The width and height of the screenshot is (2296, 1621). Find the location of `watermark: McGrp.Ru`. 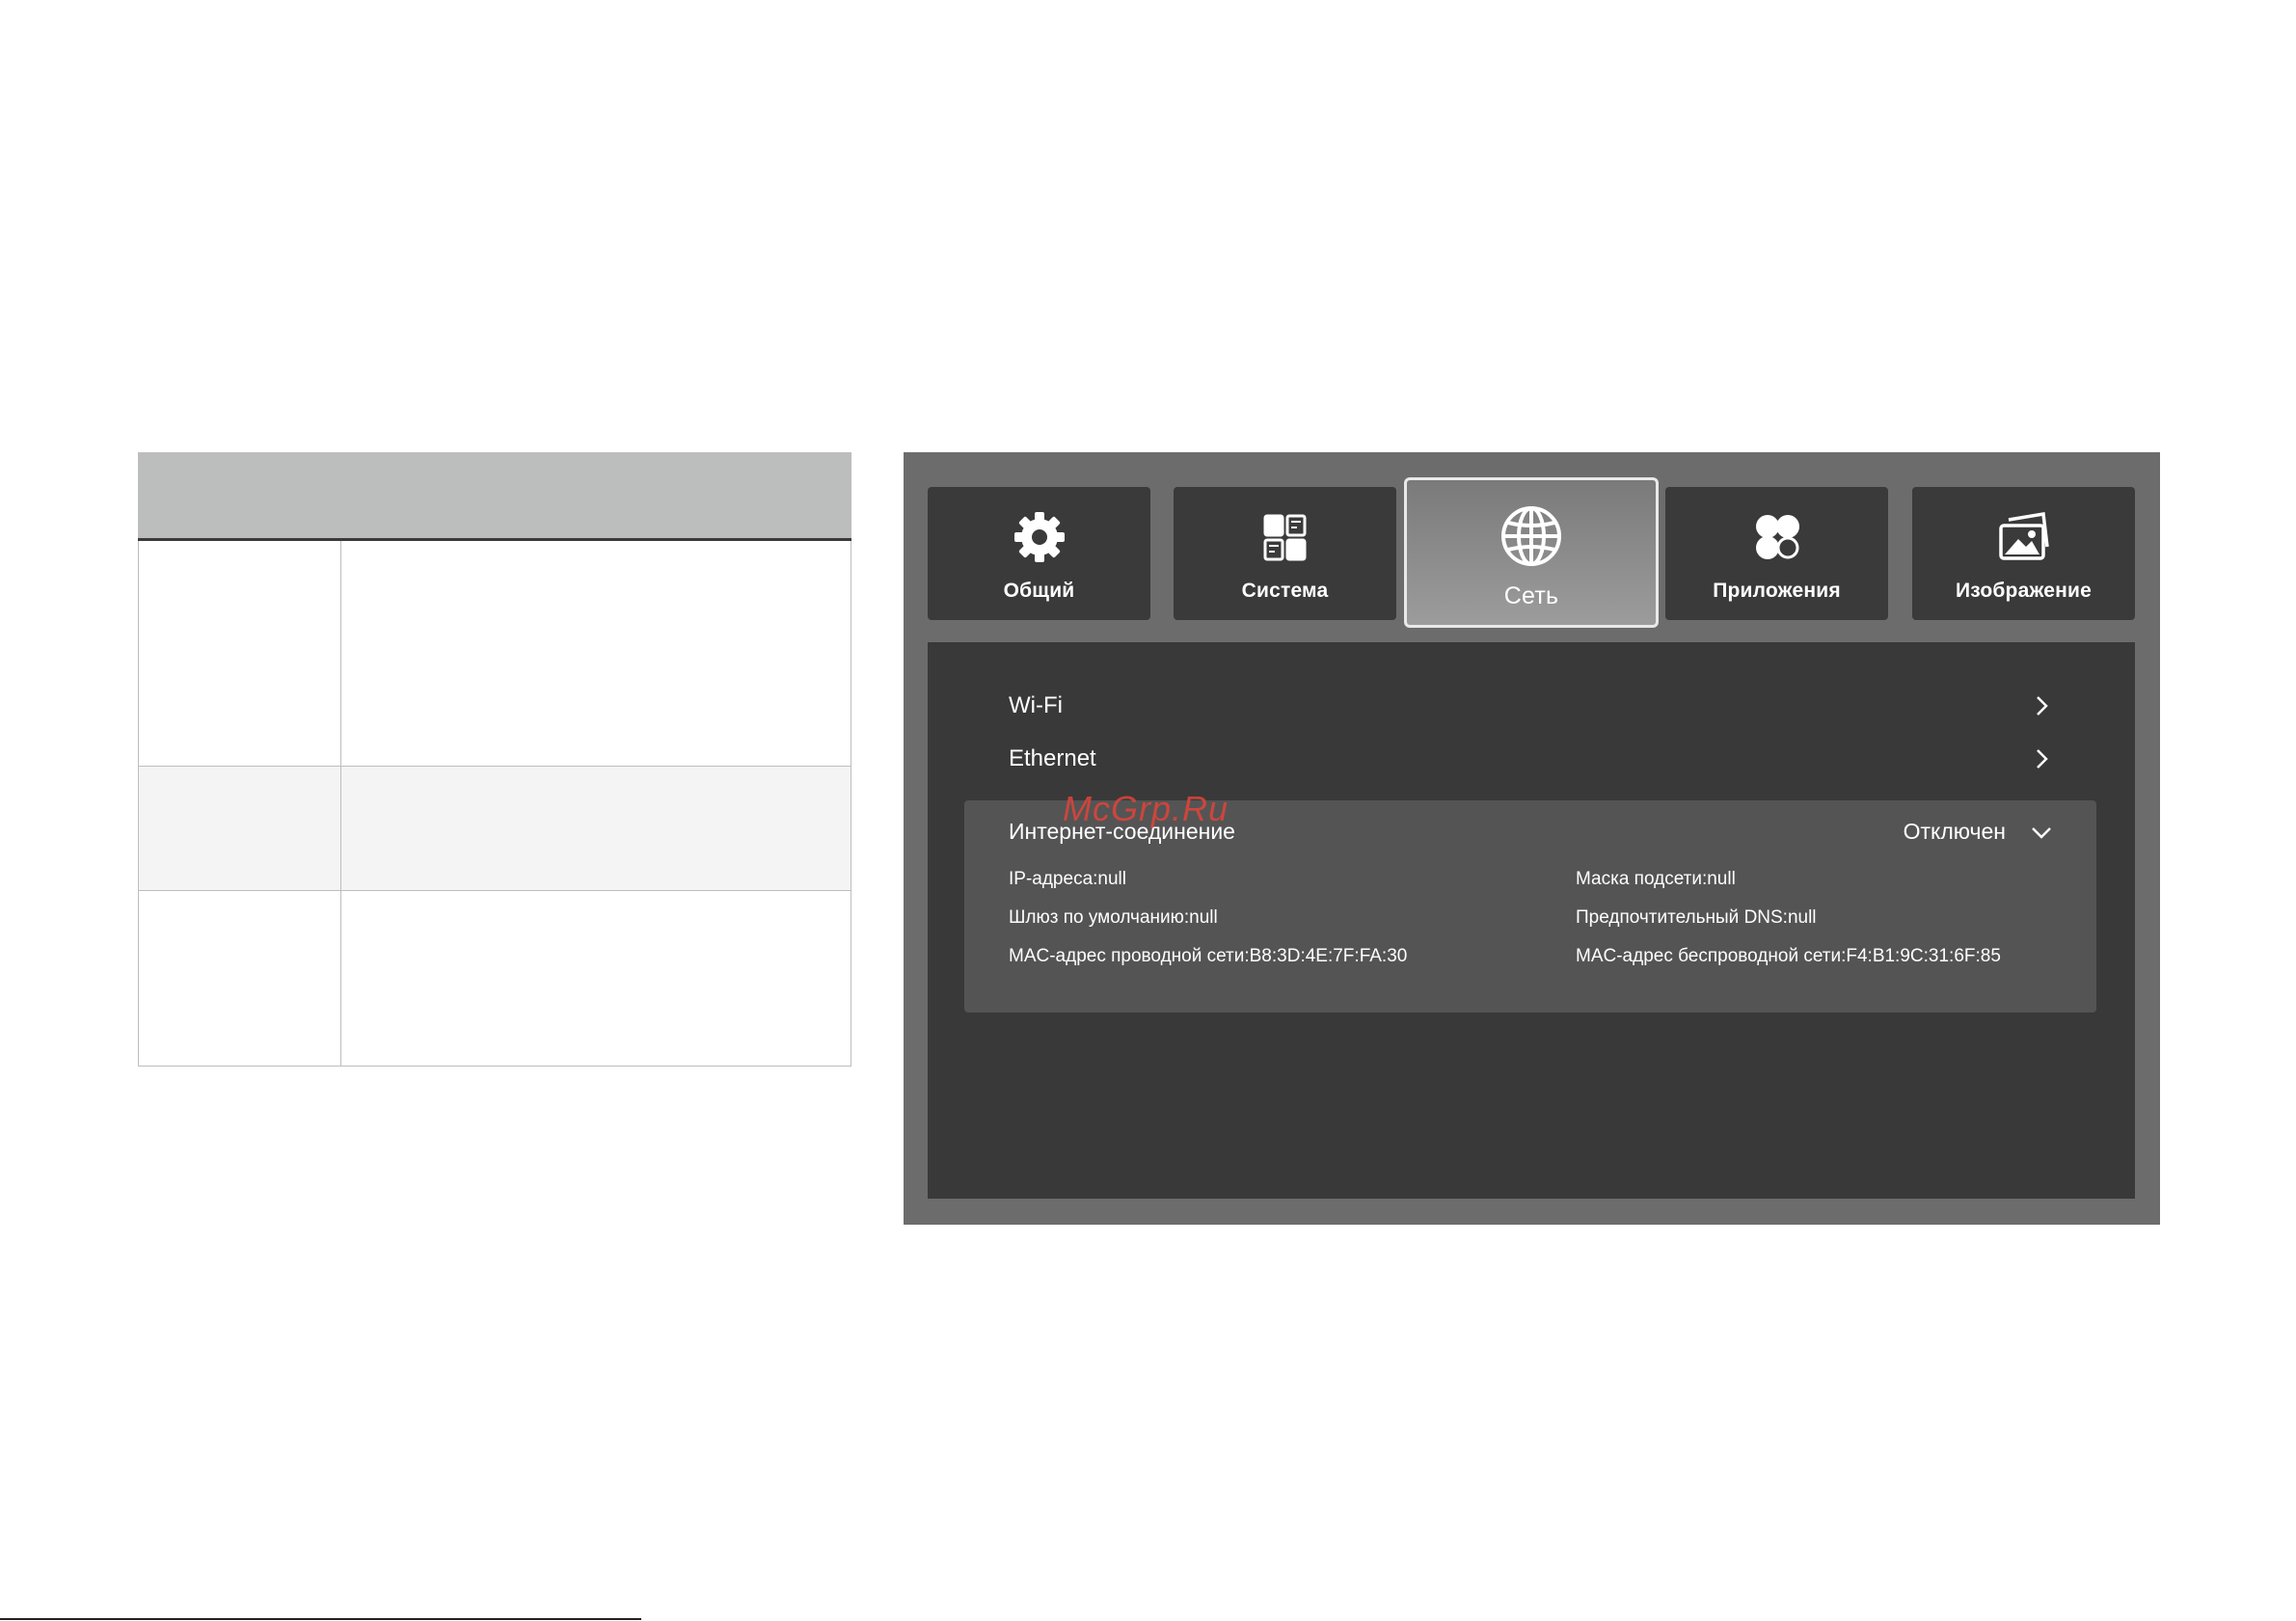

watermark: McGrp.Ru is located at coordinates (1146, 808).